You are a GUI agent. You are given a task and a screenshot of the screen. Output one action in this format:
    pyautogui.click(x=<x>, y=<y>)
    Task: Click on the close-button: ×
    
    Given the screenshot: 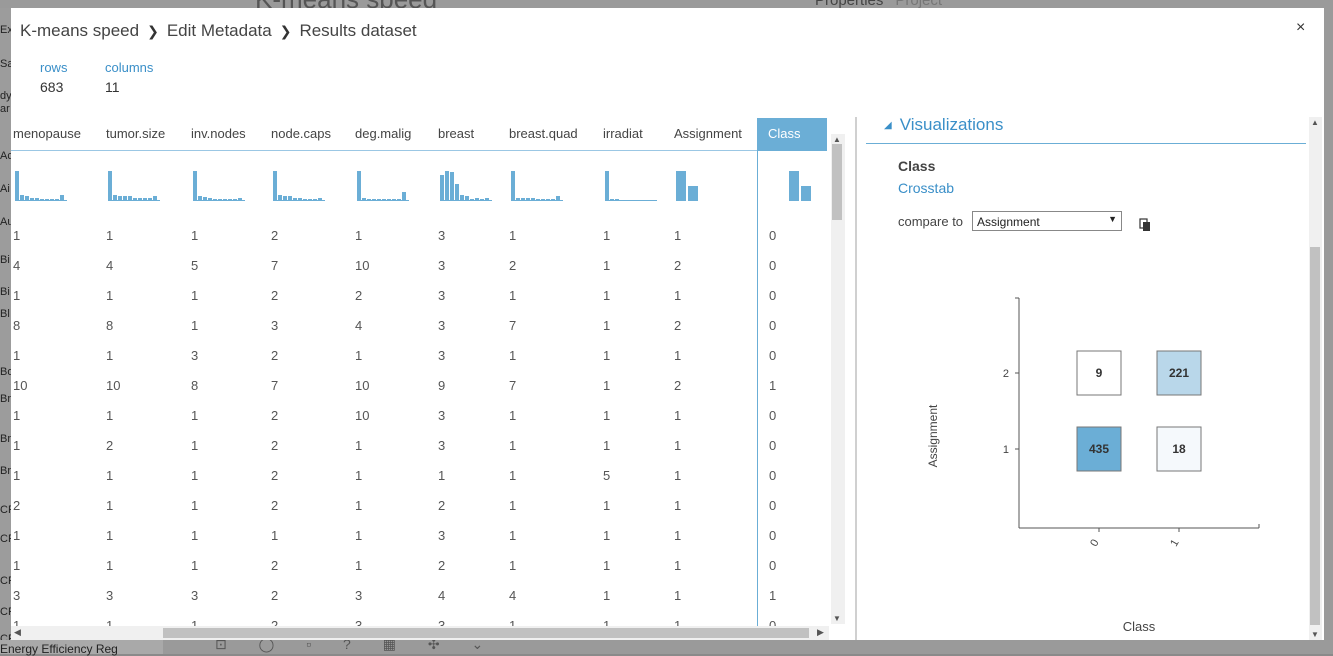 What is the action you would take?
    pyautogui.click(x=1300, y=28)
    